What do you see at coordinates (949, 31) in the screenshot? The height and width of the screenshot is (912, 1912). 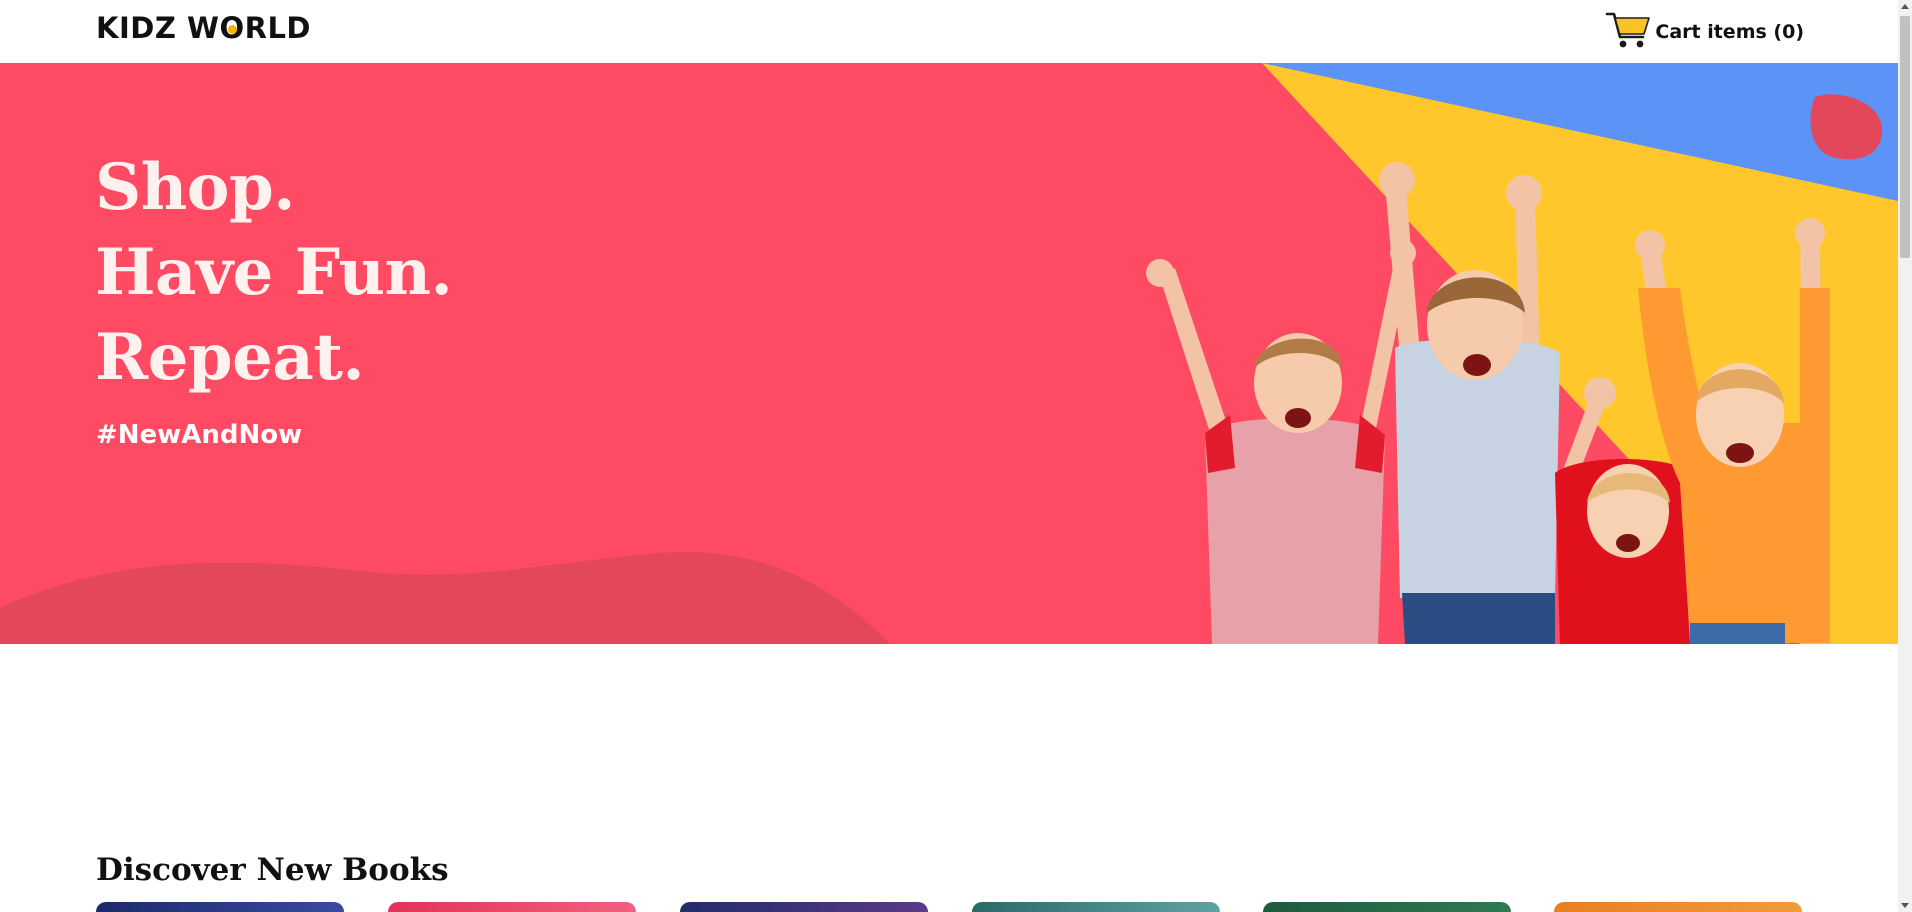 I see `site-header: KIDZ WORLD Cart items (0)` at bounding box center [949, 31].